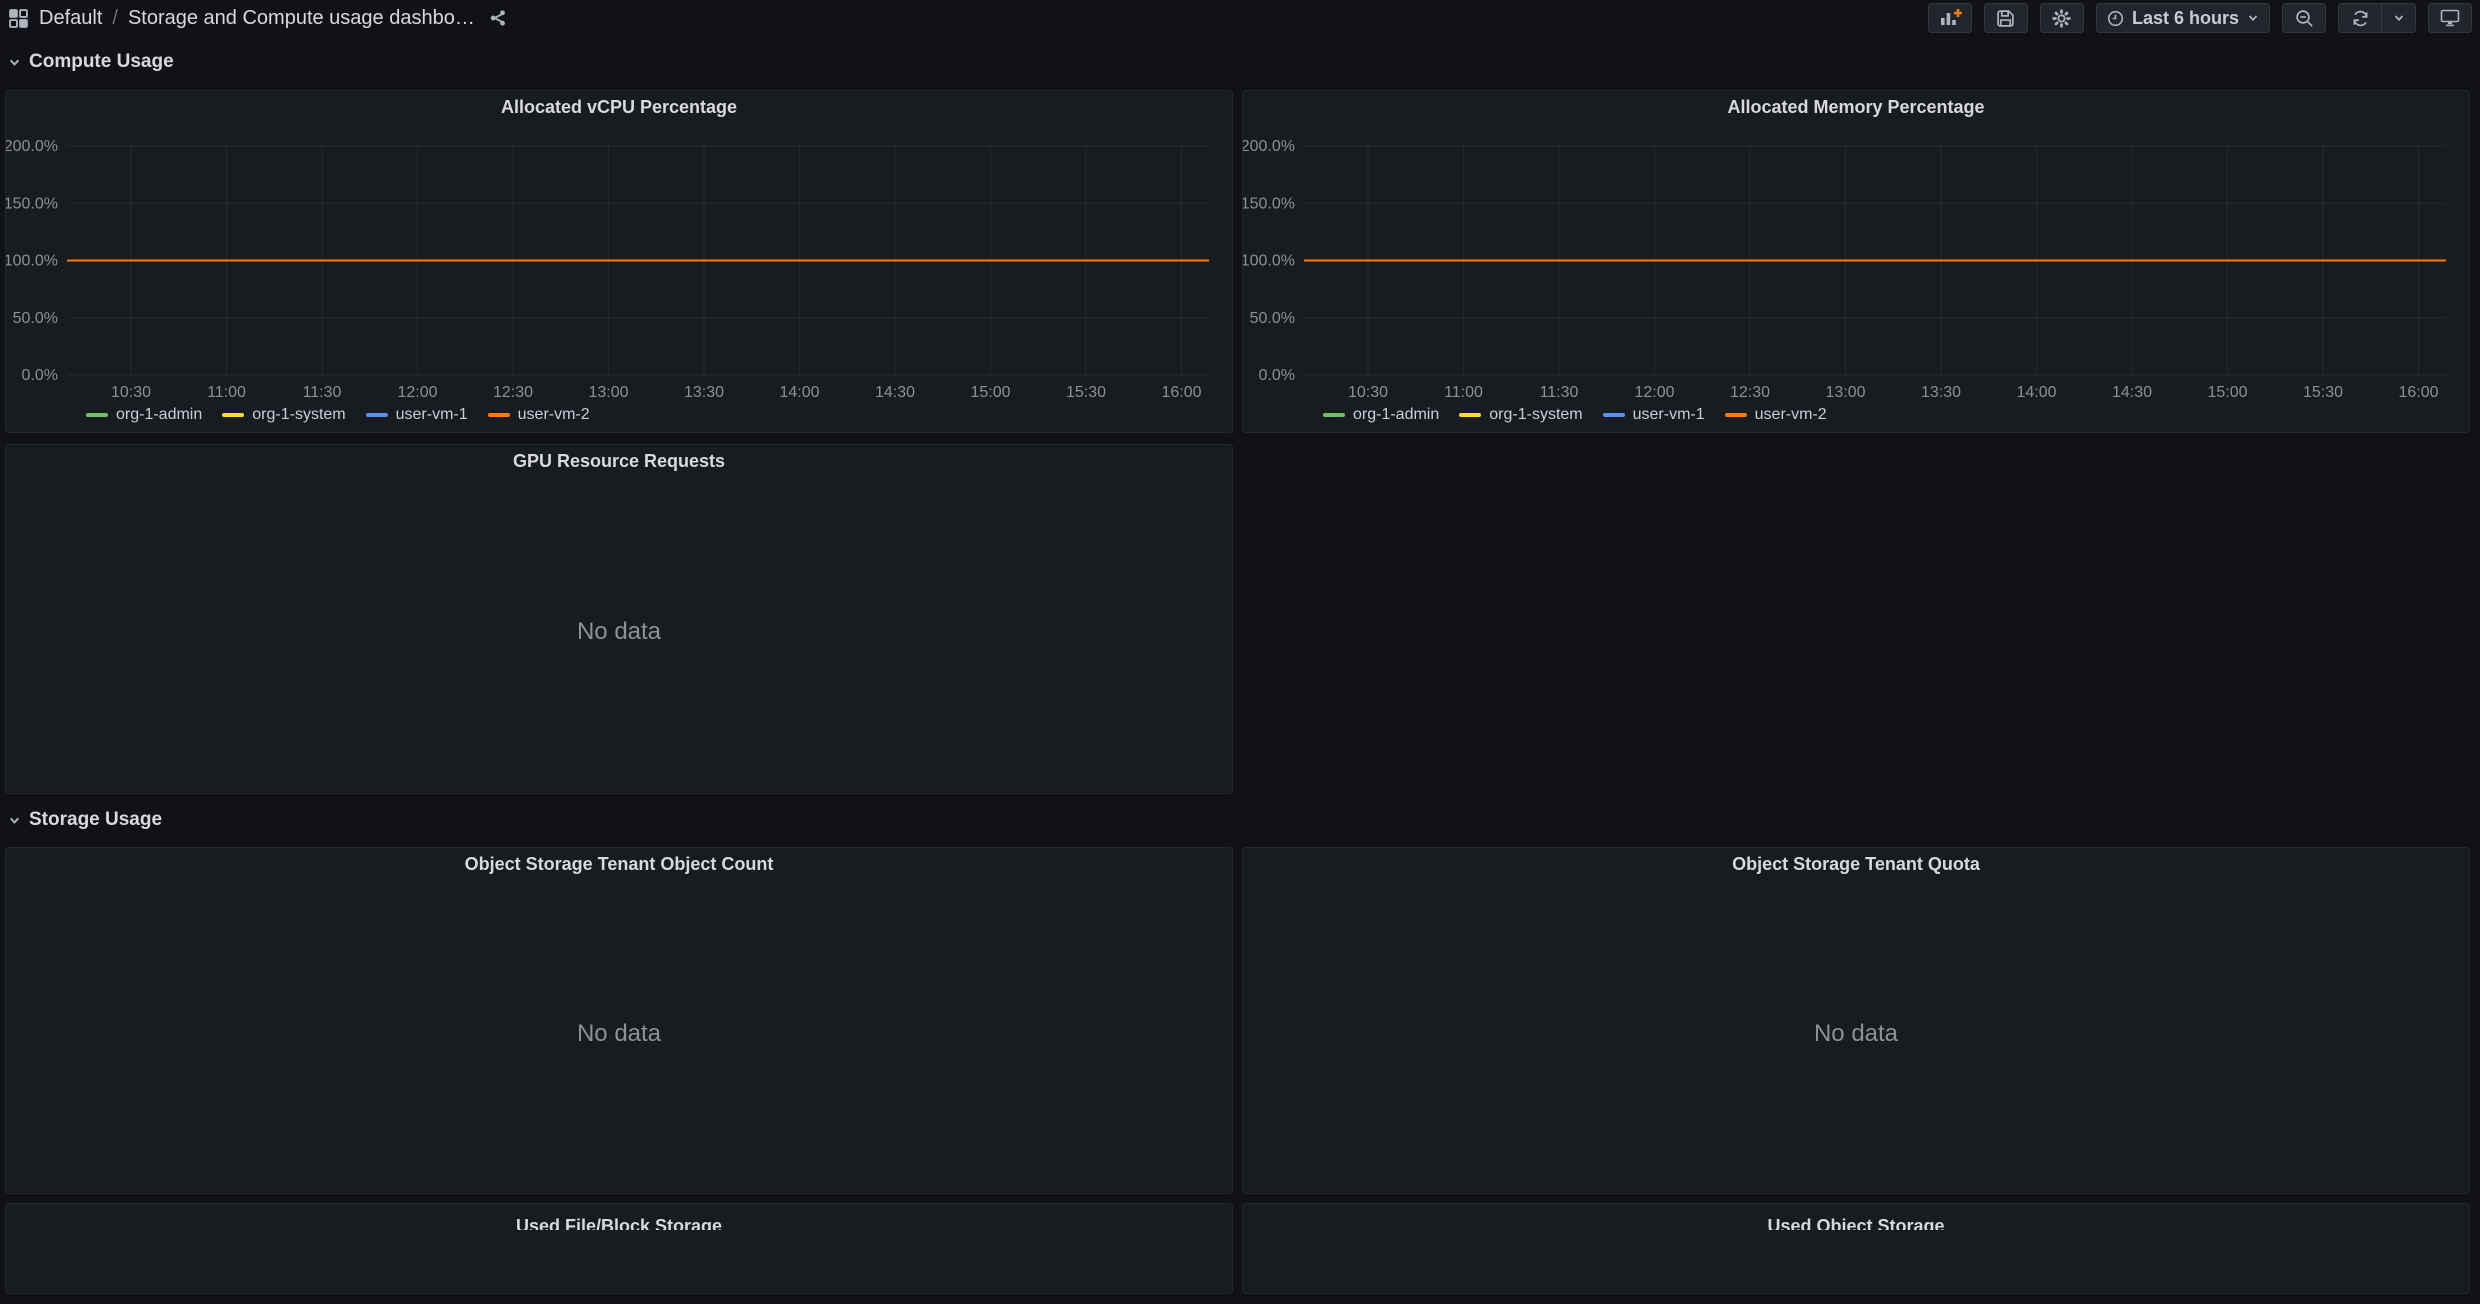 This screenshot has height=1304, width=2480. What do you see at coordinates (101, 61) in the screenshot?
I see `section-title-compute: Compute Usage` at bounding box center [101, 61].